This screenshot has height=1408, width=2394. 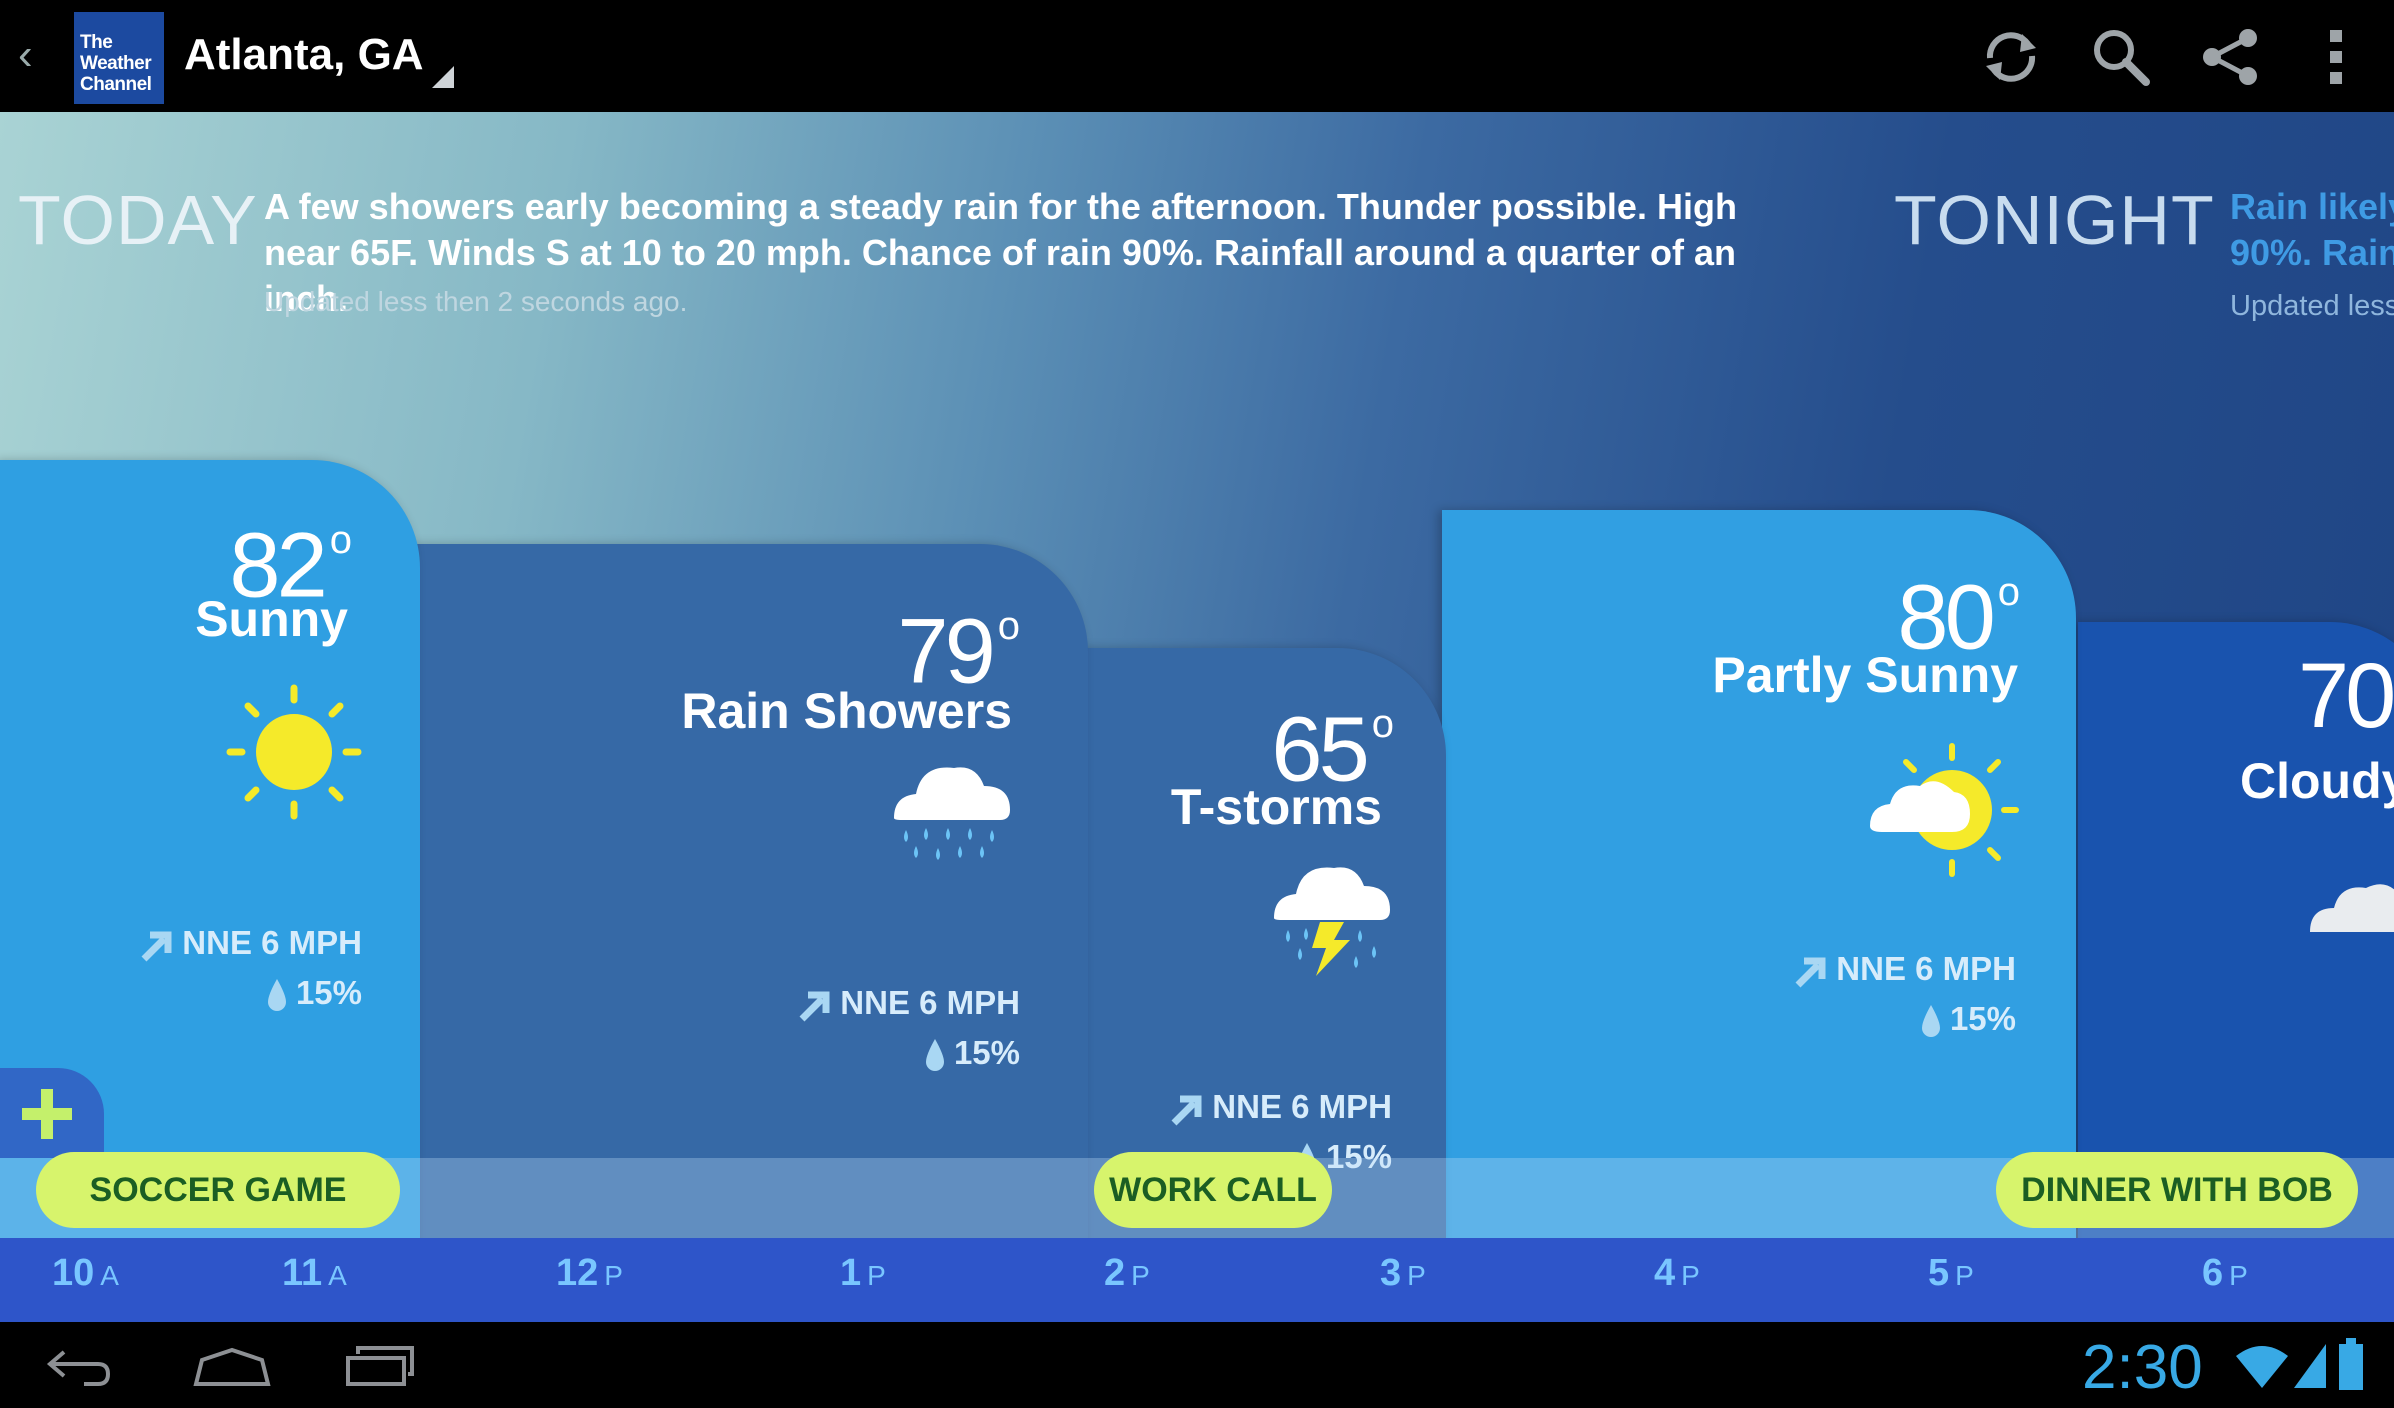 What do you see at coordinates (2335, 57) in the screenshot?
I see `overflow-menu-icon` at bounding box center [2335, 57].